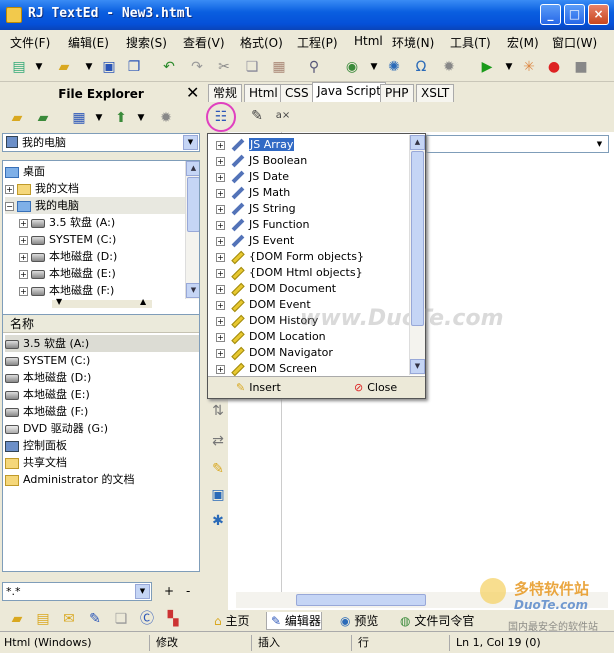 This screenshot has height=653, width=614. What do you see at coordinates (225, 93) in the screenshot?
I see `tab-general: 常规` at bounding box center [225, 93].